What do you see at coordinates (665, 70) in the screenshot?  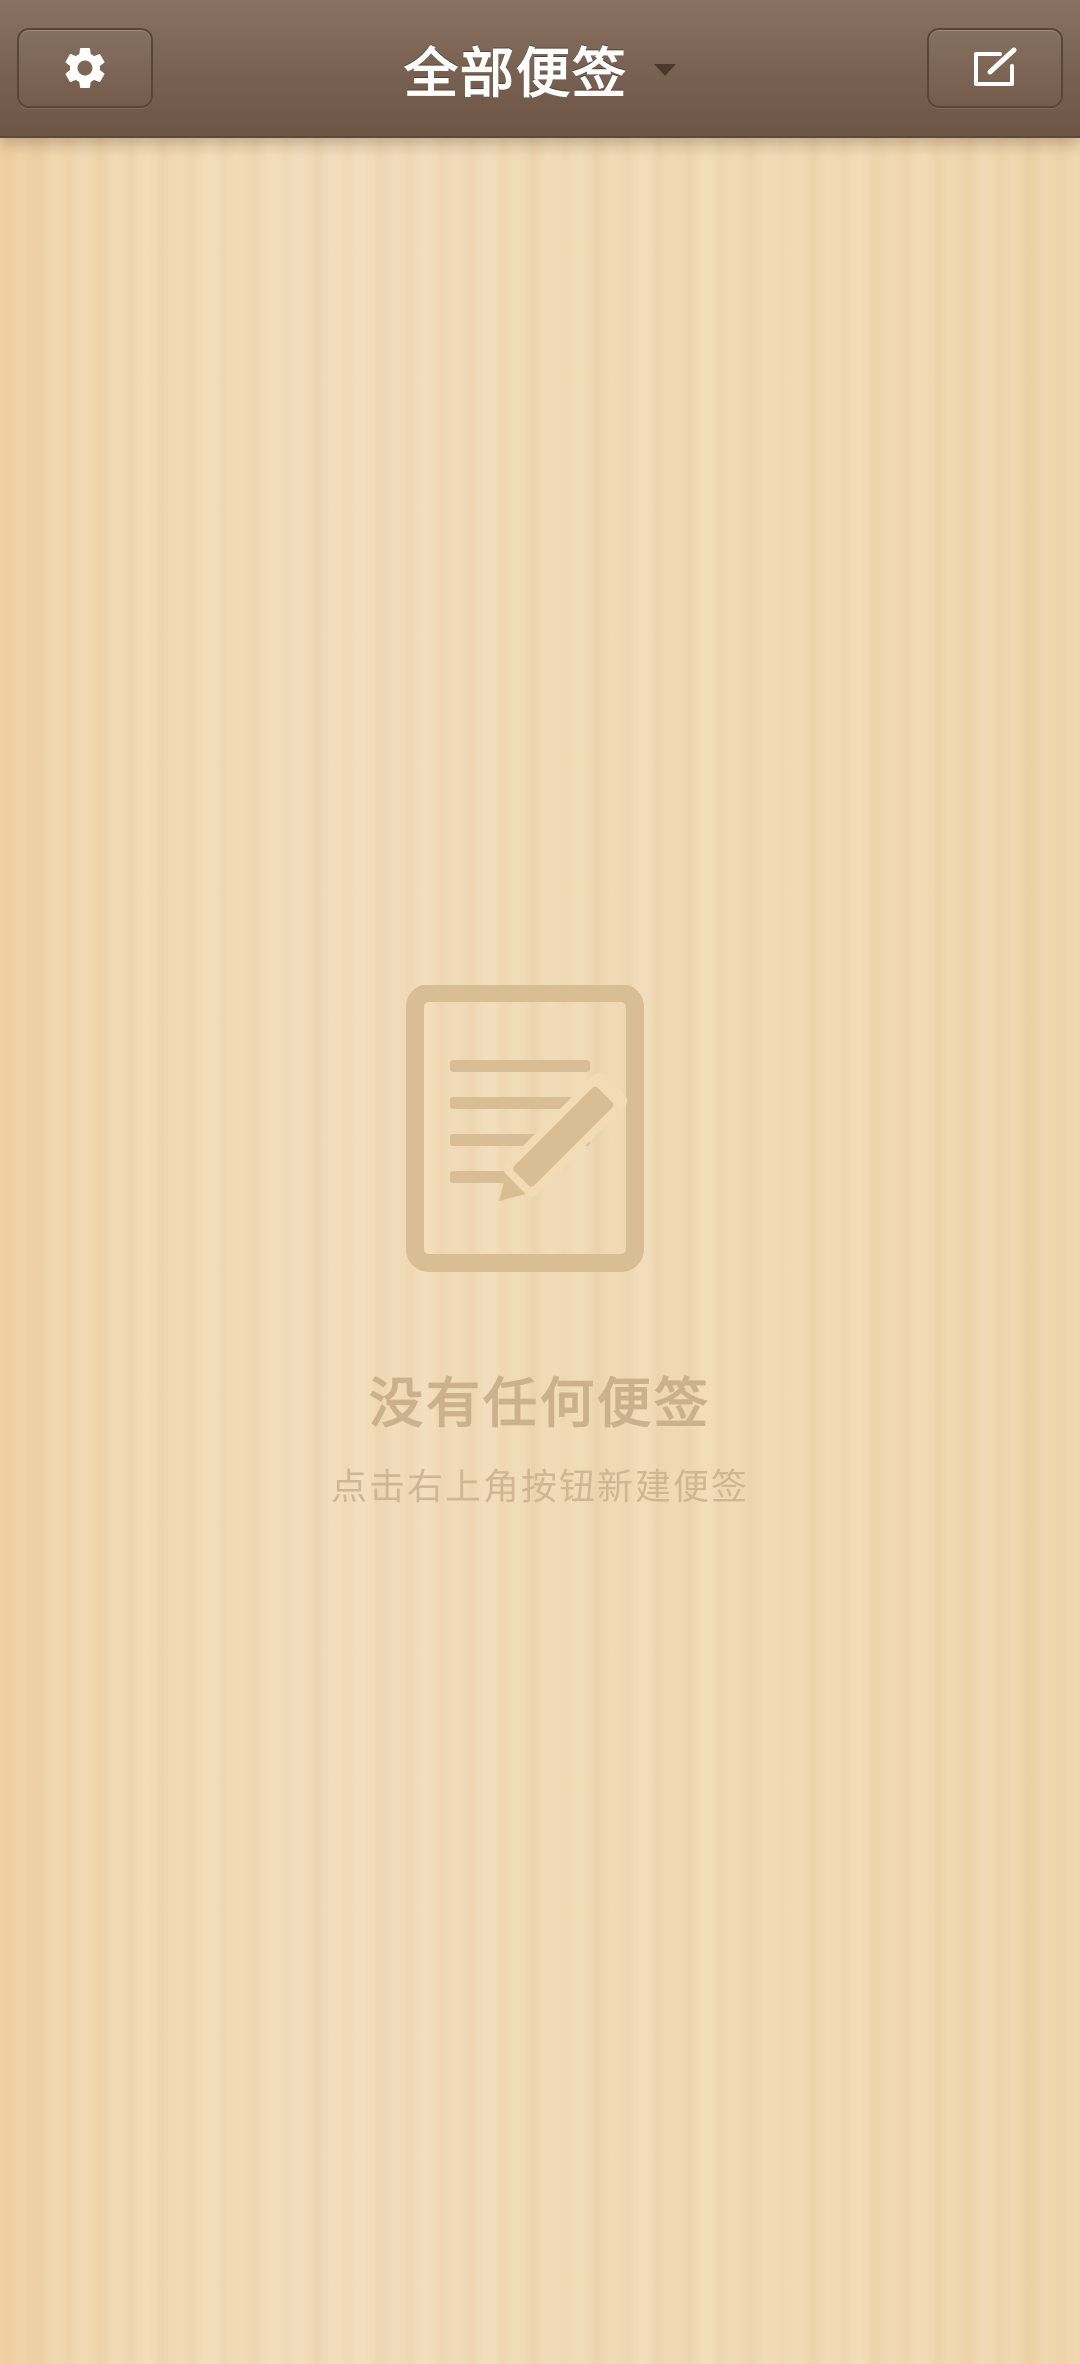 I see `caret-down-icon` at bounding box center [665, 70].